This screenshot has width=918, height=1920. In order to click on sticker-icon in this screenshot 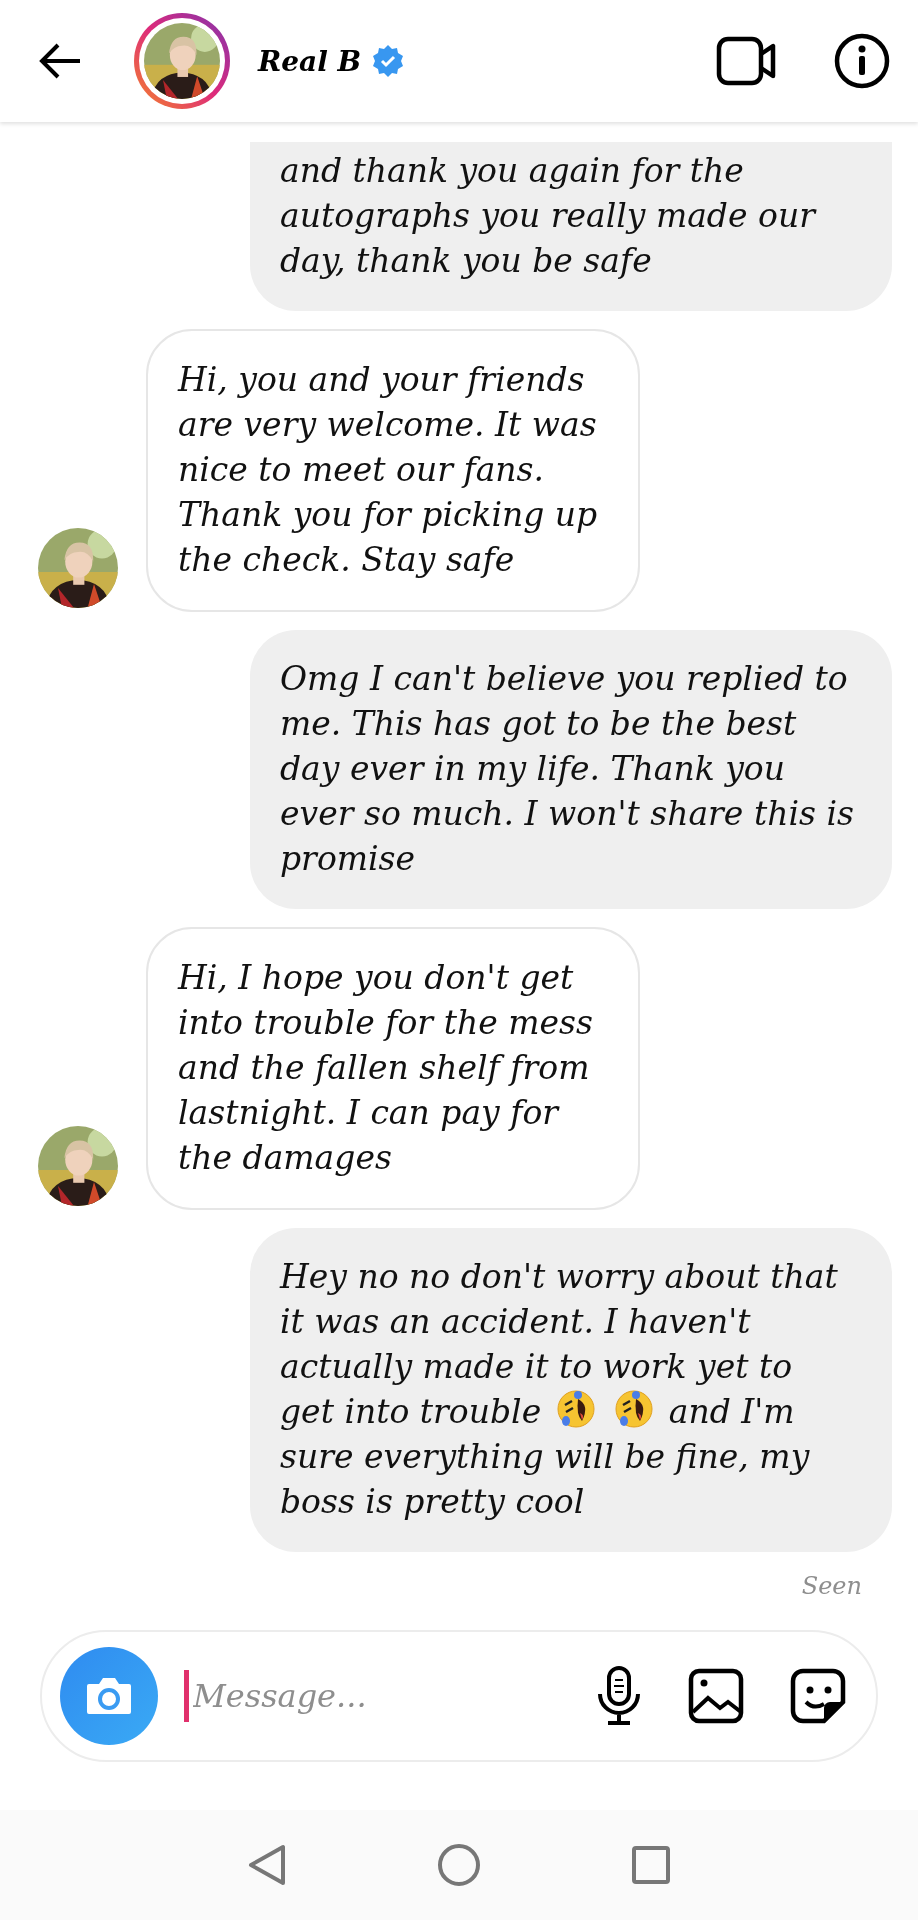, I will do `click(818, 1696)`.